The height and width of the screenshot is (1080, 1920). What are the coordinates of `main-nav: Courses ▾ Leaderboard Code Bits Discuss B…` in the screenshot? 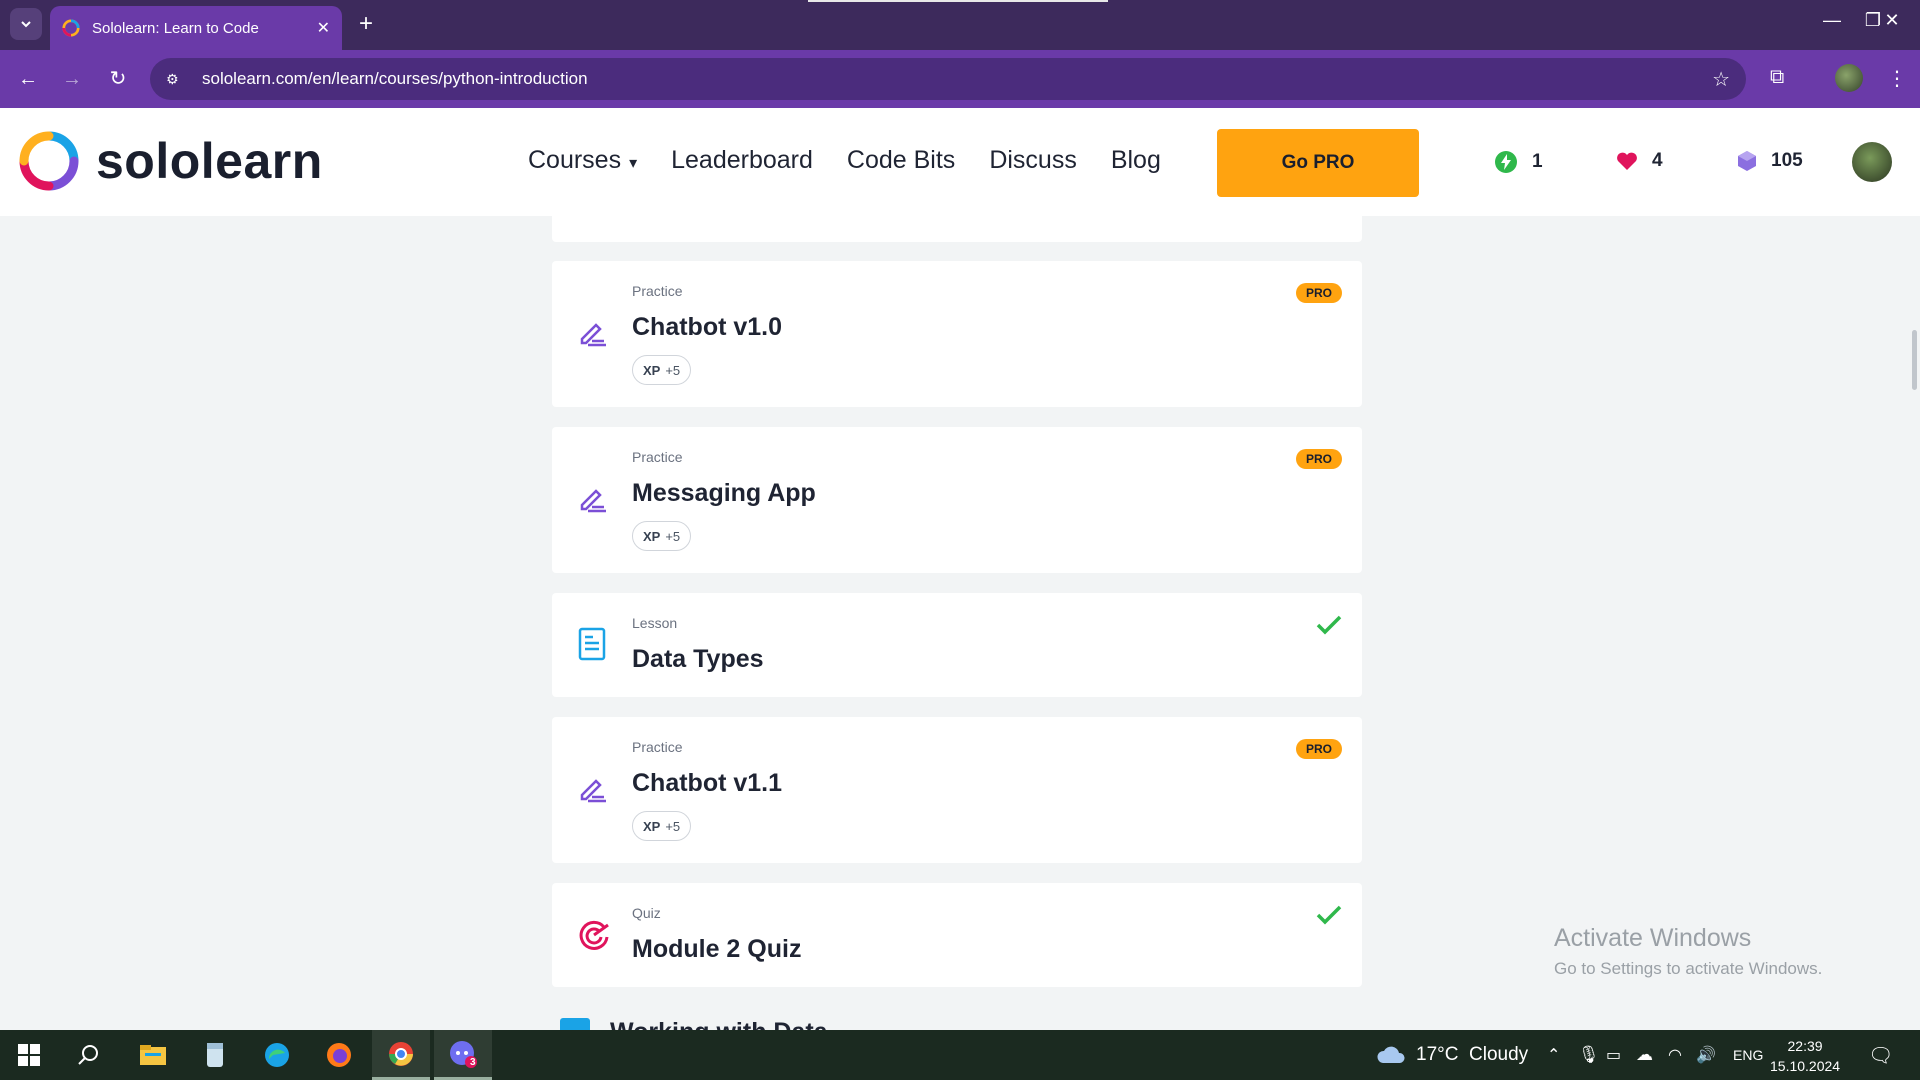 It's located at (844, 160).